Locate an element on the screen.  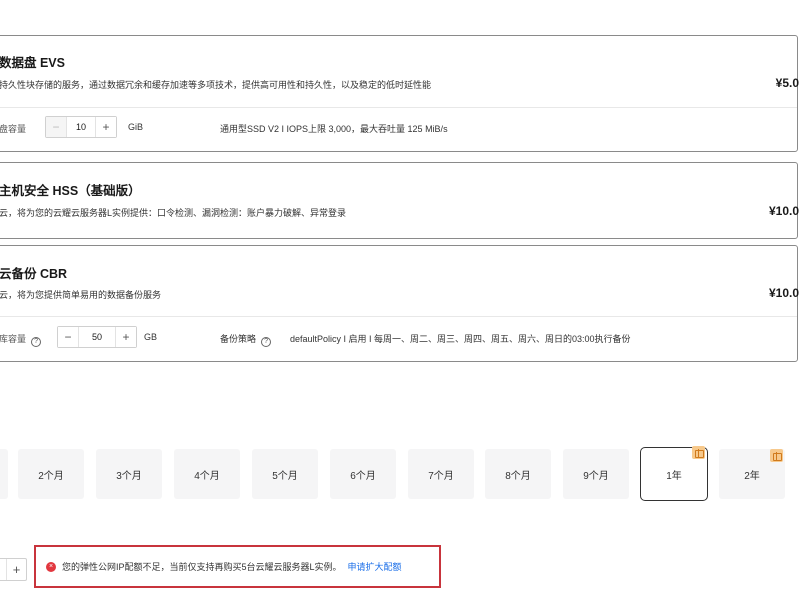
quantity-increment-button: + is located at coordinates (16, 569).